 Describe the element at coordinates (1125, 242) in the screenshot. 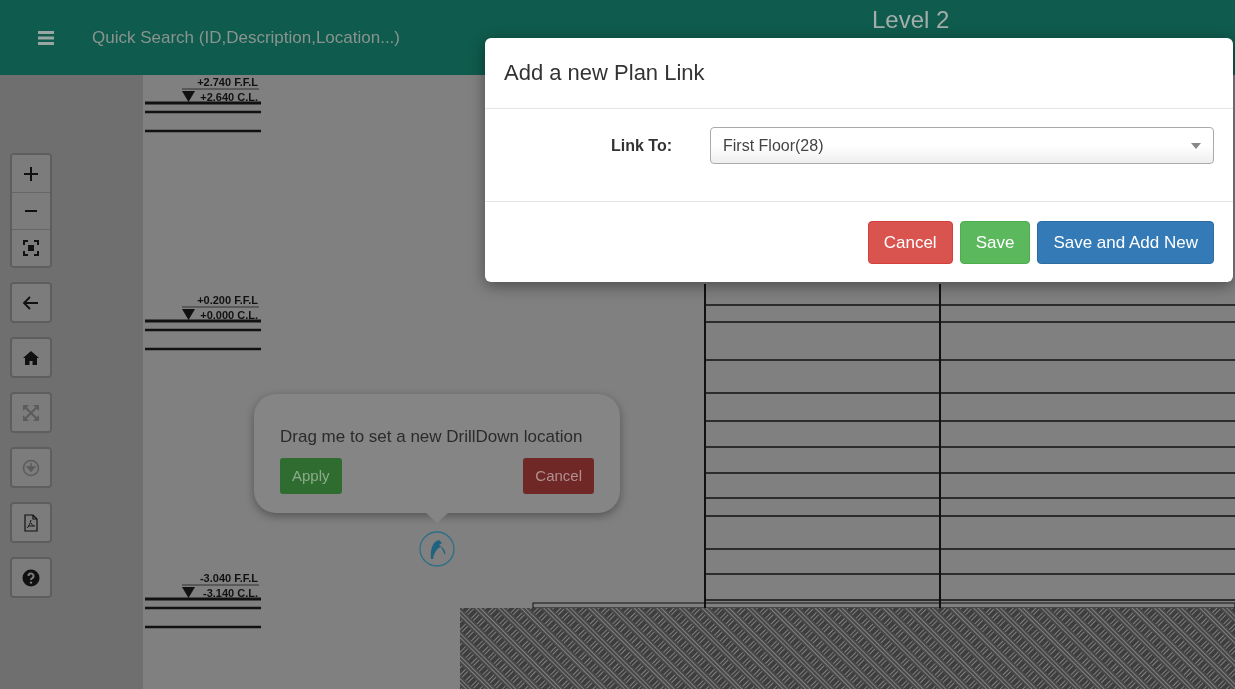

I see `save-and-add-button: Save and Add New` at that location.